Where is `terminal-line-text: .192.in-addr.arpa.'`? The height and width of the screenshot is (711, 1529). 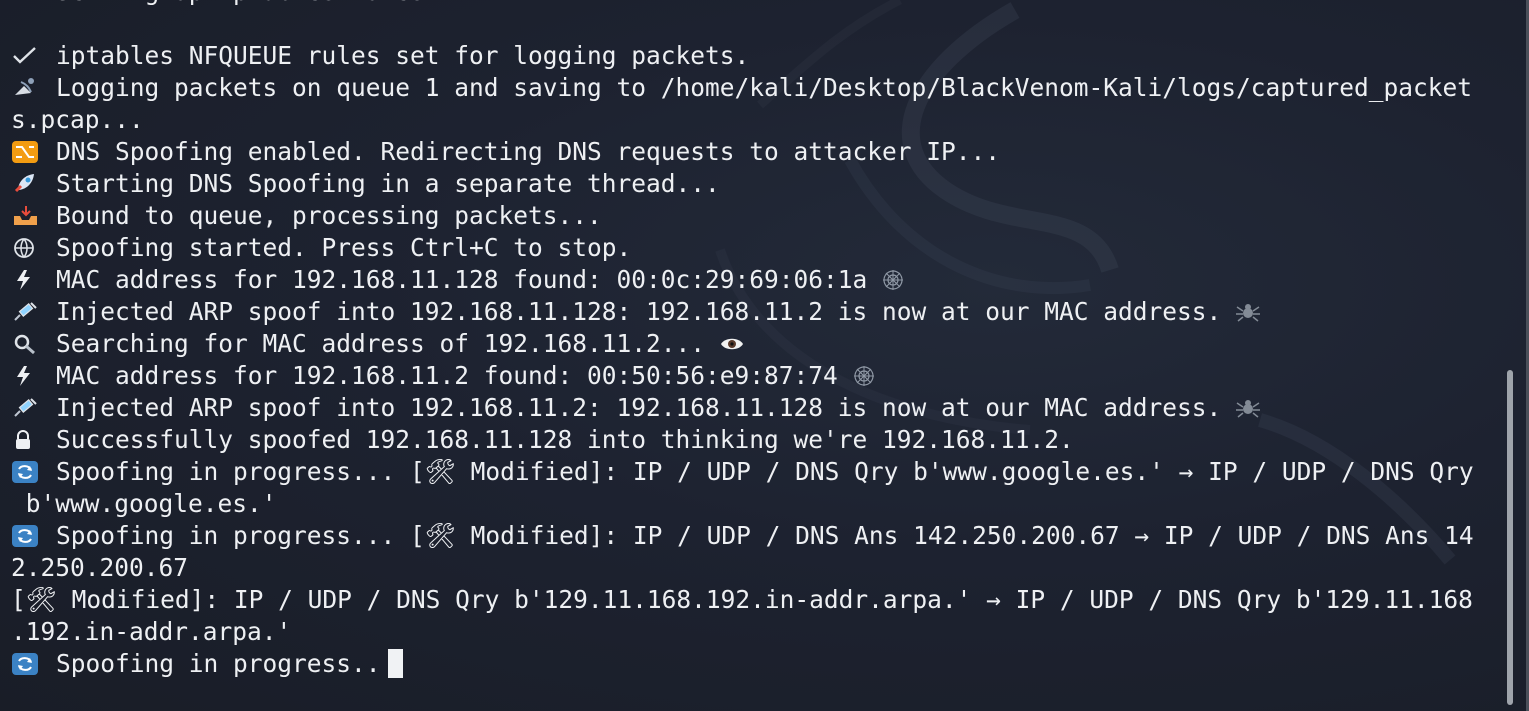
terminal-line-text: .192.in-addr.arpa.' is located at coordinates (151, 631).